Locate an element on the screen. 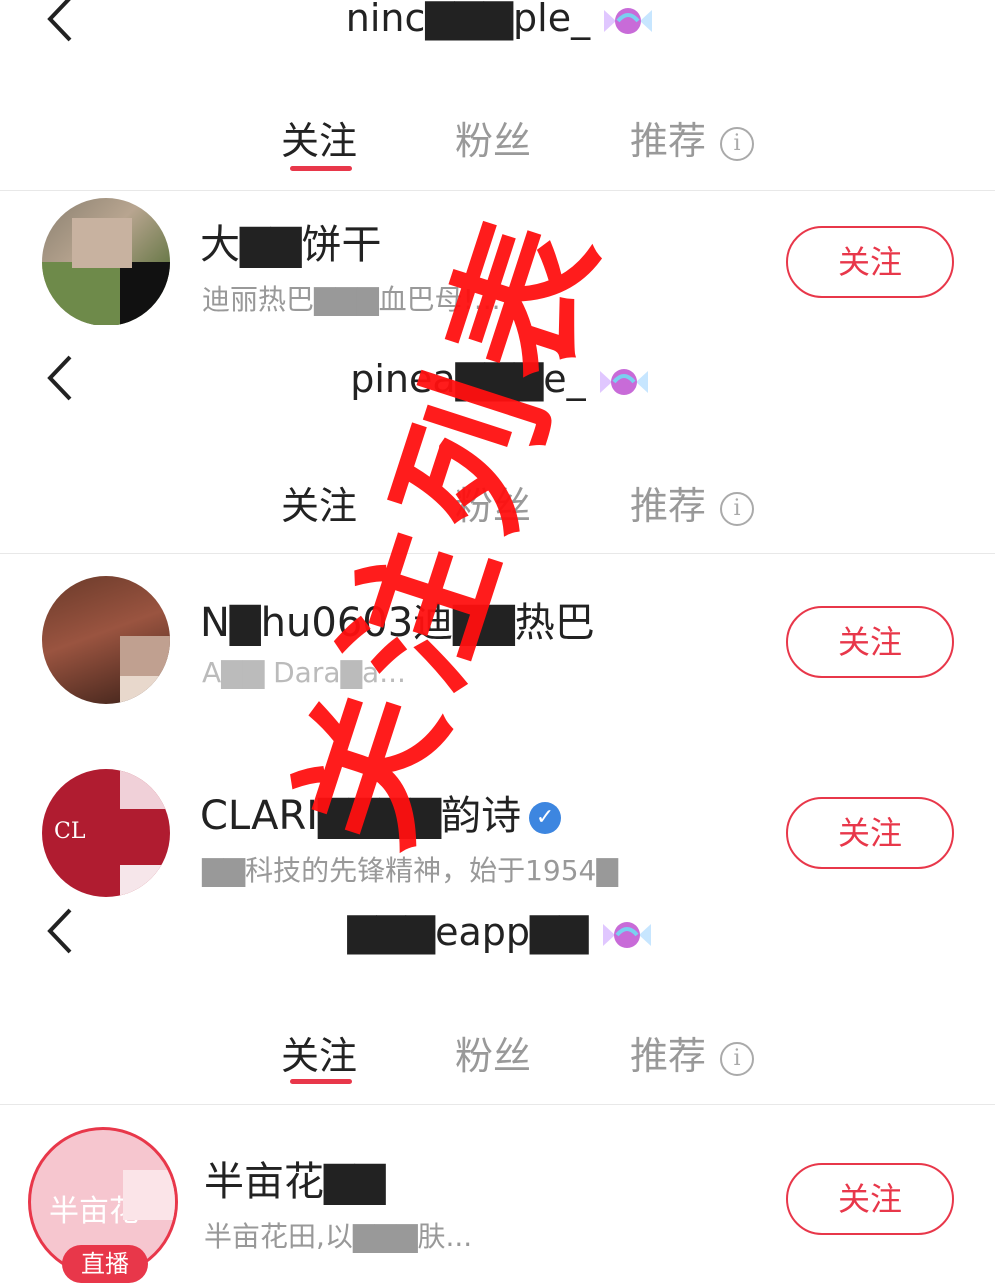  user-name: 大▇▇饼干 is located at coordinates (291, 245).